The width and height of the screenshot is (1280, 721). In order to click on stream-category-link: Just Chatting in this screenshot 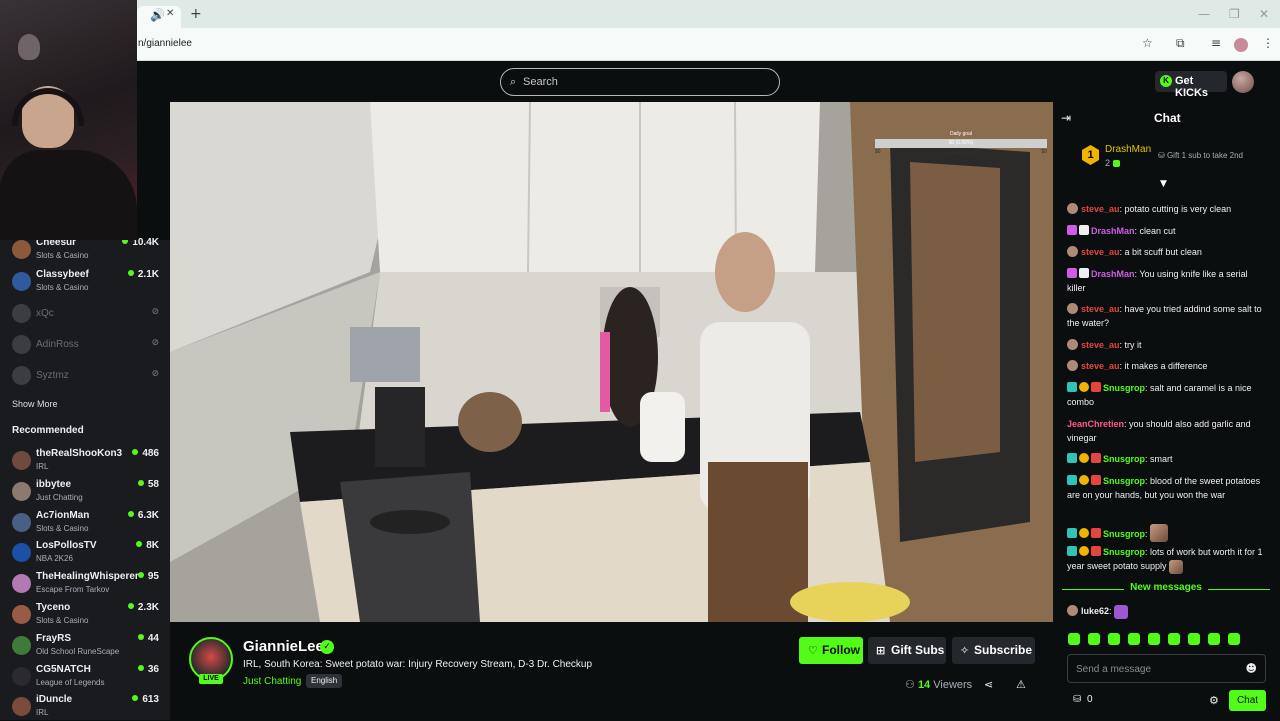, I will do `click(272, 681)`.